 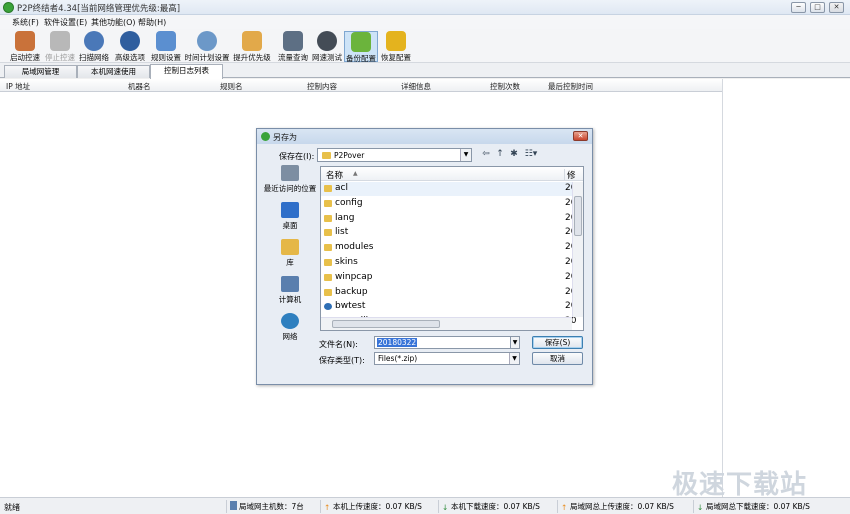 What do you see at coordinates (94, 41) in the screenshot?
I see `scan-network-icon` at bounding box center [94, 41].